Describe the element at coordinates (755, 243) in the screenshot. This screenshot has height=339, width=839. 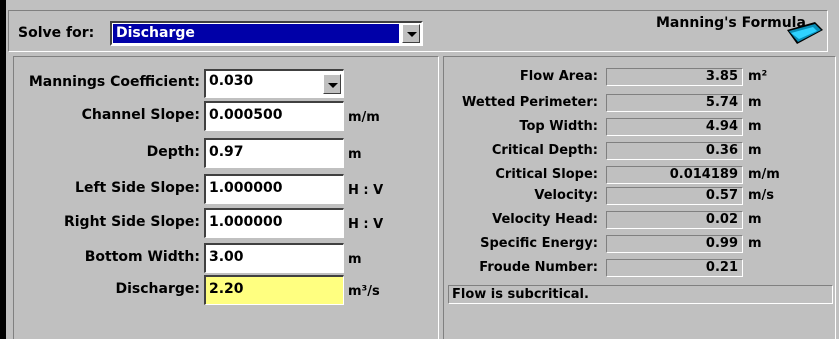
I see `specific-energy-unit: m` at that location.